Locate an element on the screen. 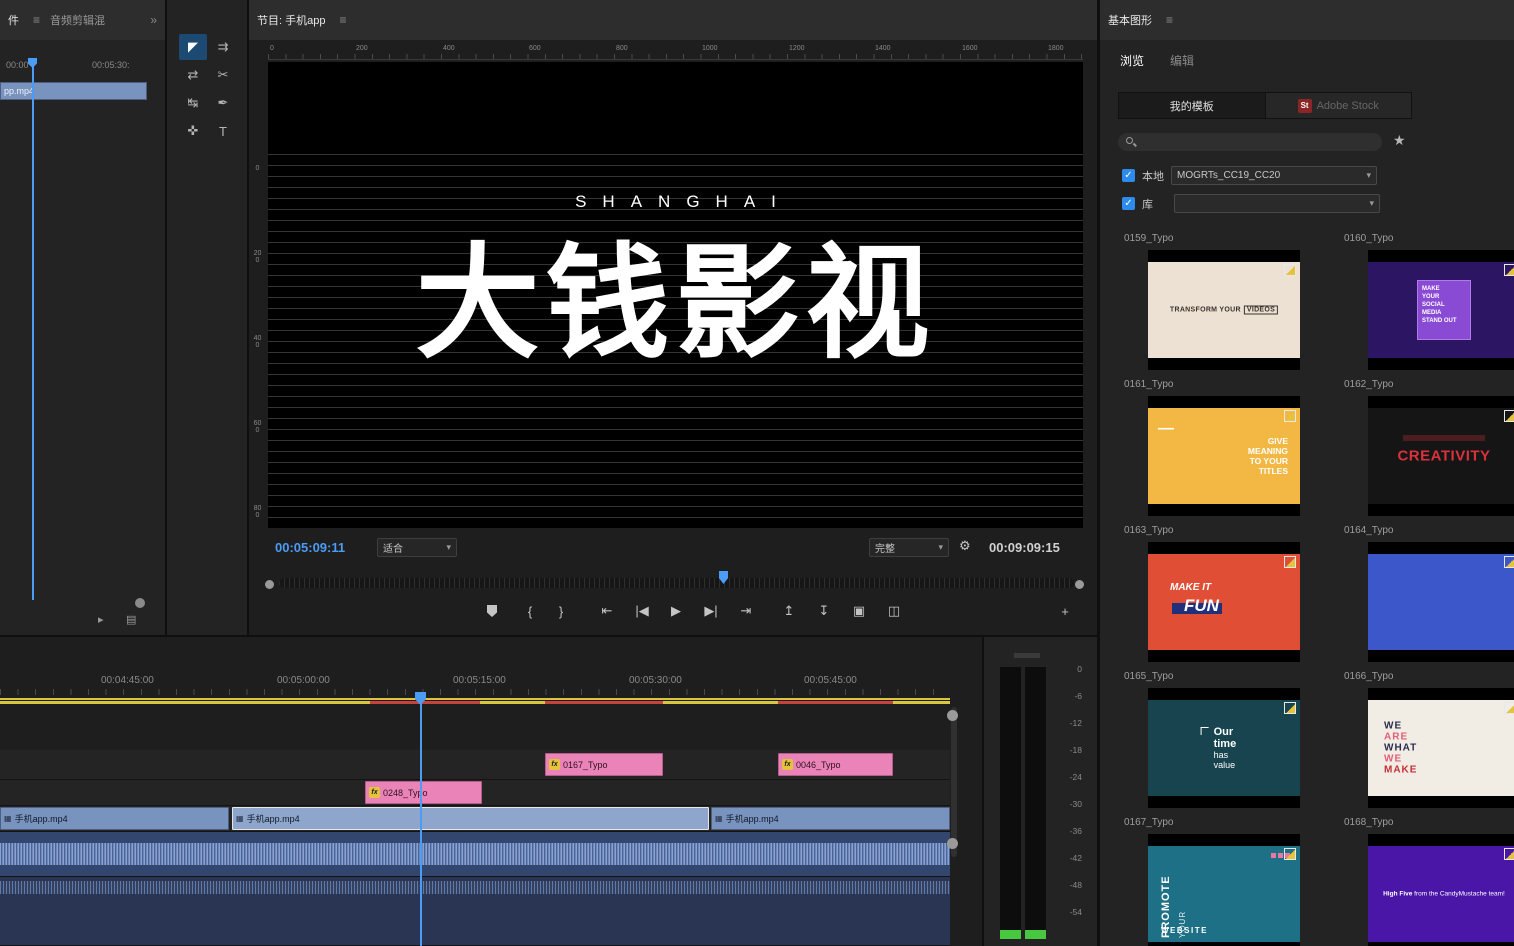  template-item: 0164_Typo is located at coordinates (1429, 593).